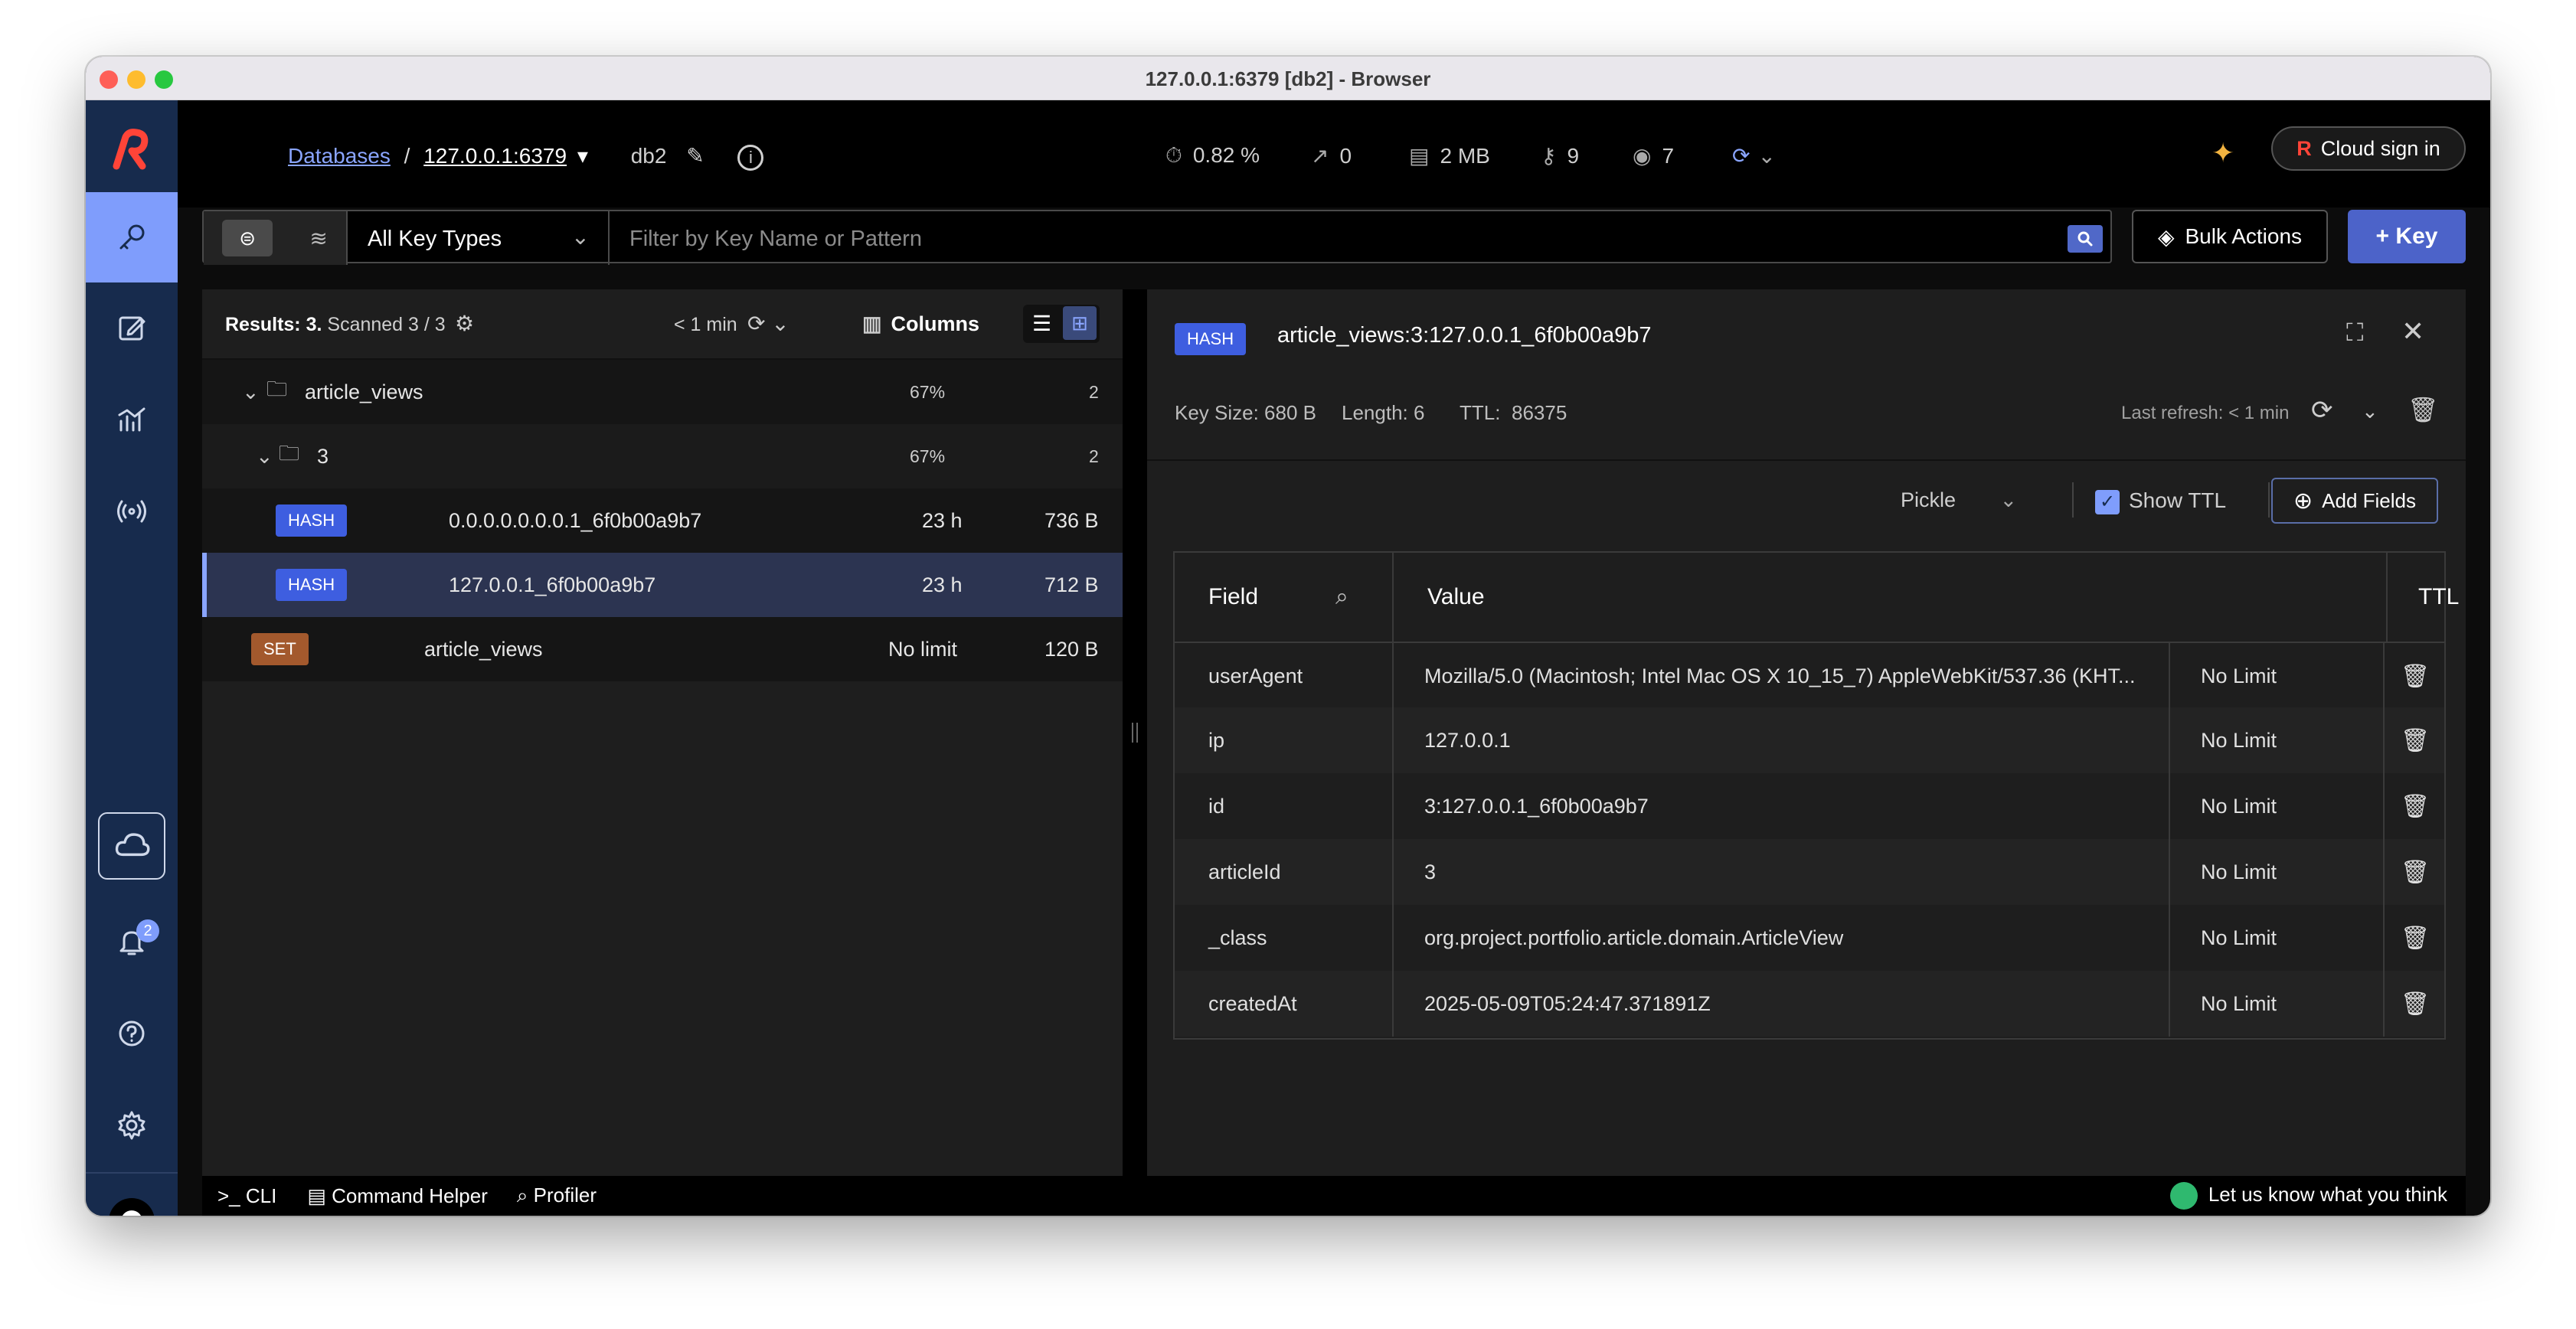 The image size is (2576, 1329). I want to click on show-ttl-checkbox: ✓ Show TTL, so click(2160, 501).